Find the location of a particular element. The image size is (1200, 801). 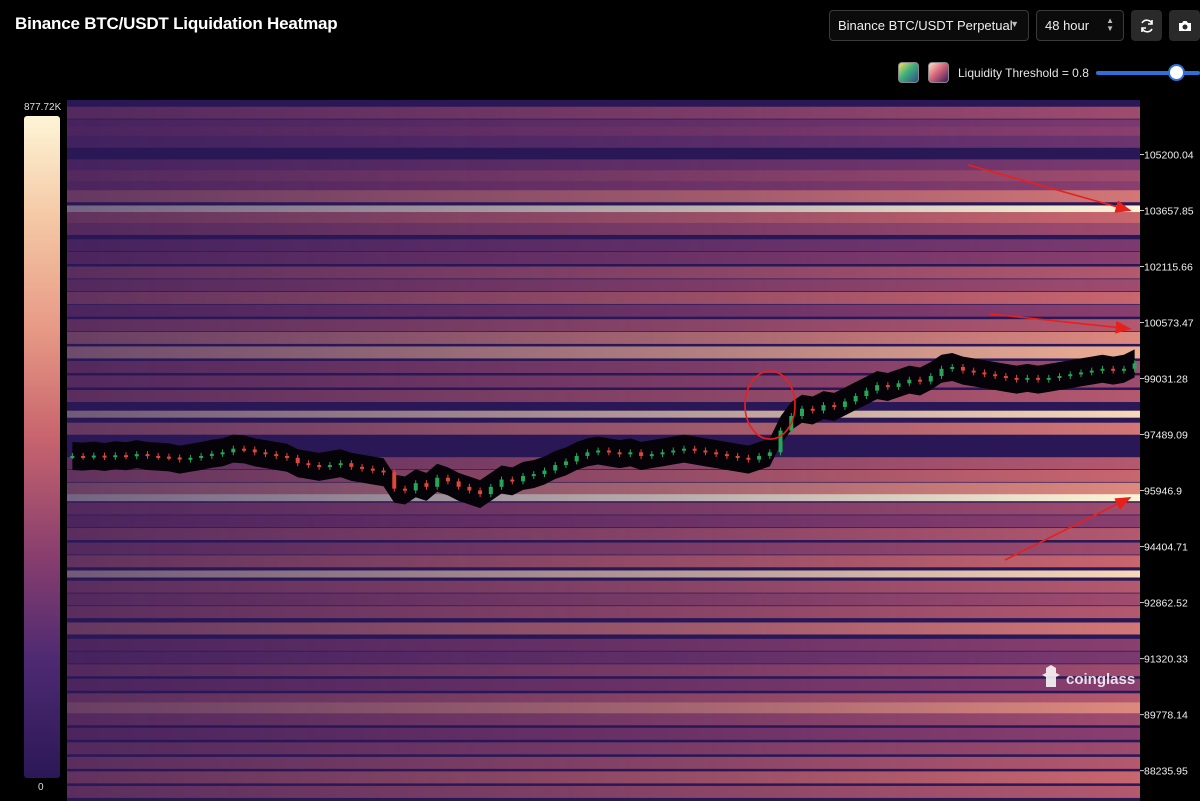

price-tick-label: 102115.66 is located at coordinates (1168, 268).